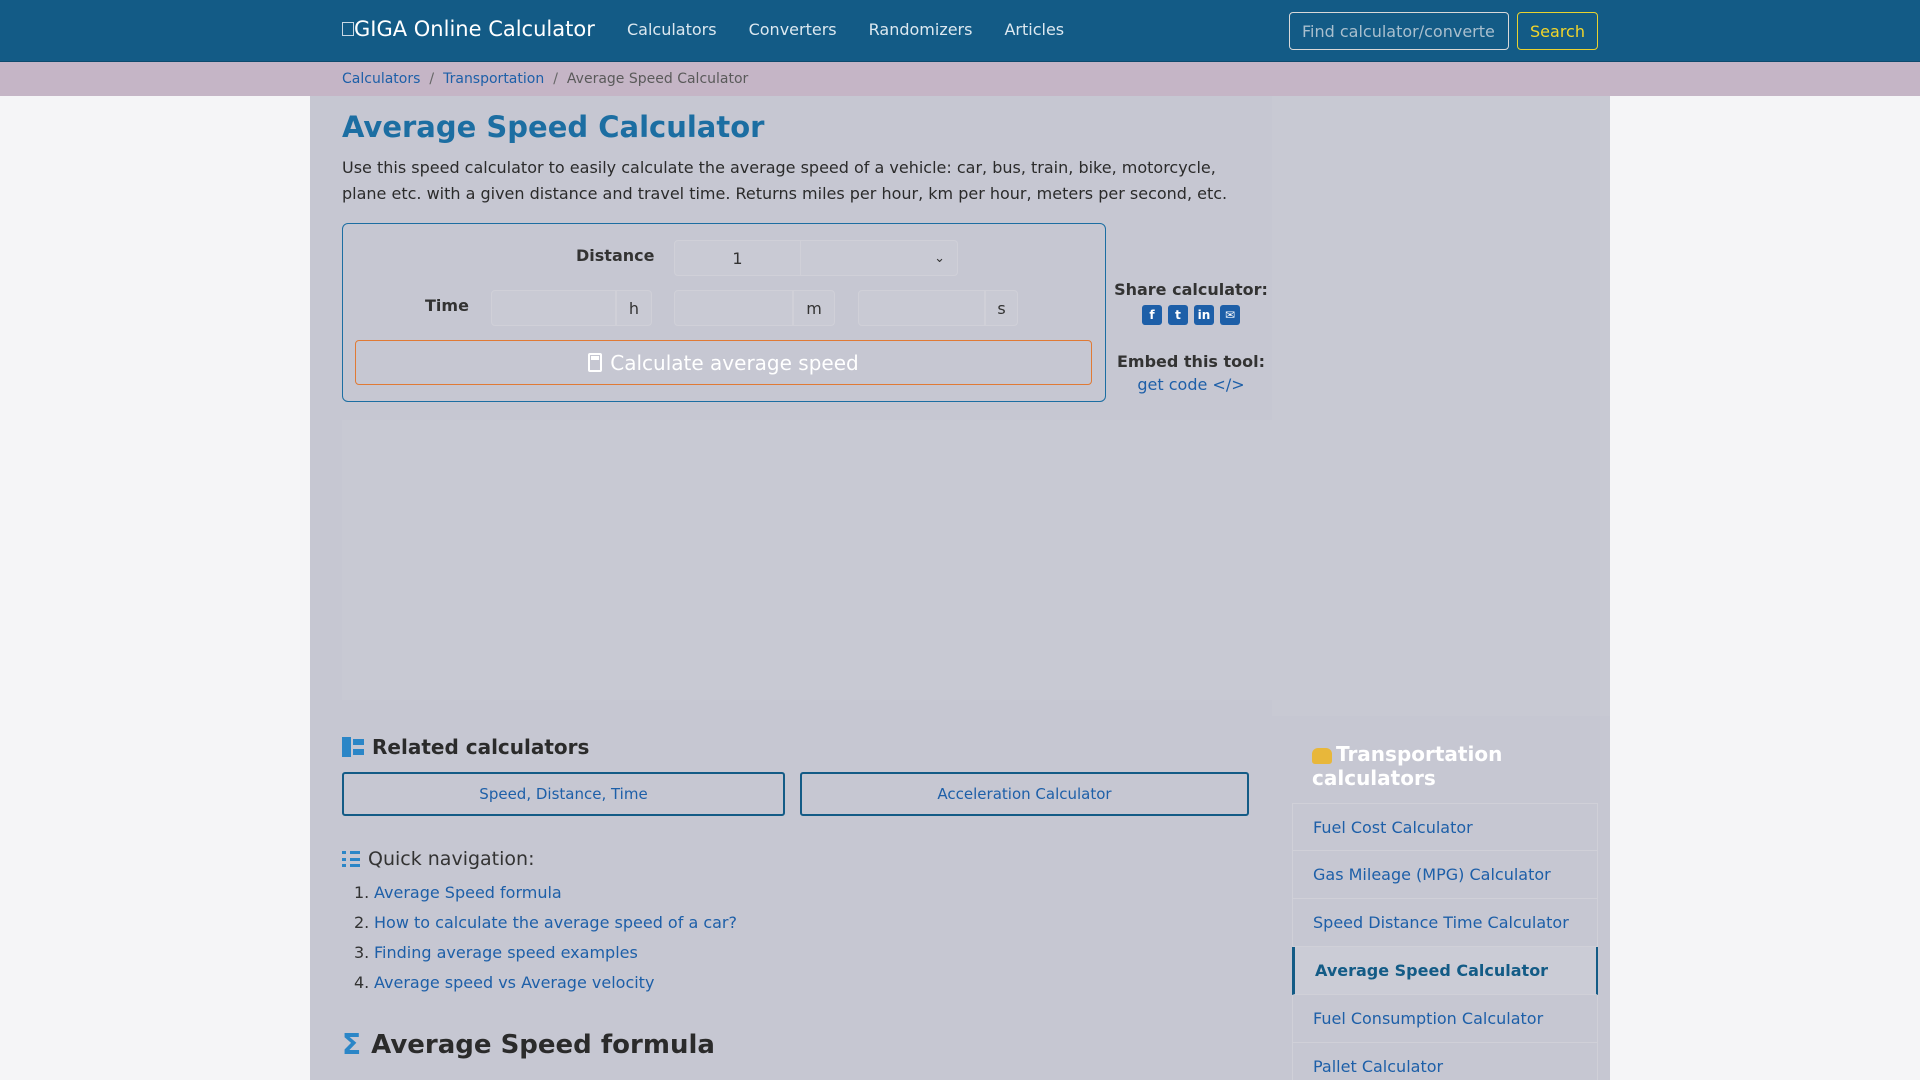 The height and width of the screenshot is (1080, 1920). What do you see at coordinates (1445, 1019) in the screenshot?
I see `sidebar-item-fuel-consumption: Fuel Consumption Calculator` at bounding box center [1445, 1019].